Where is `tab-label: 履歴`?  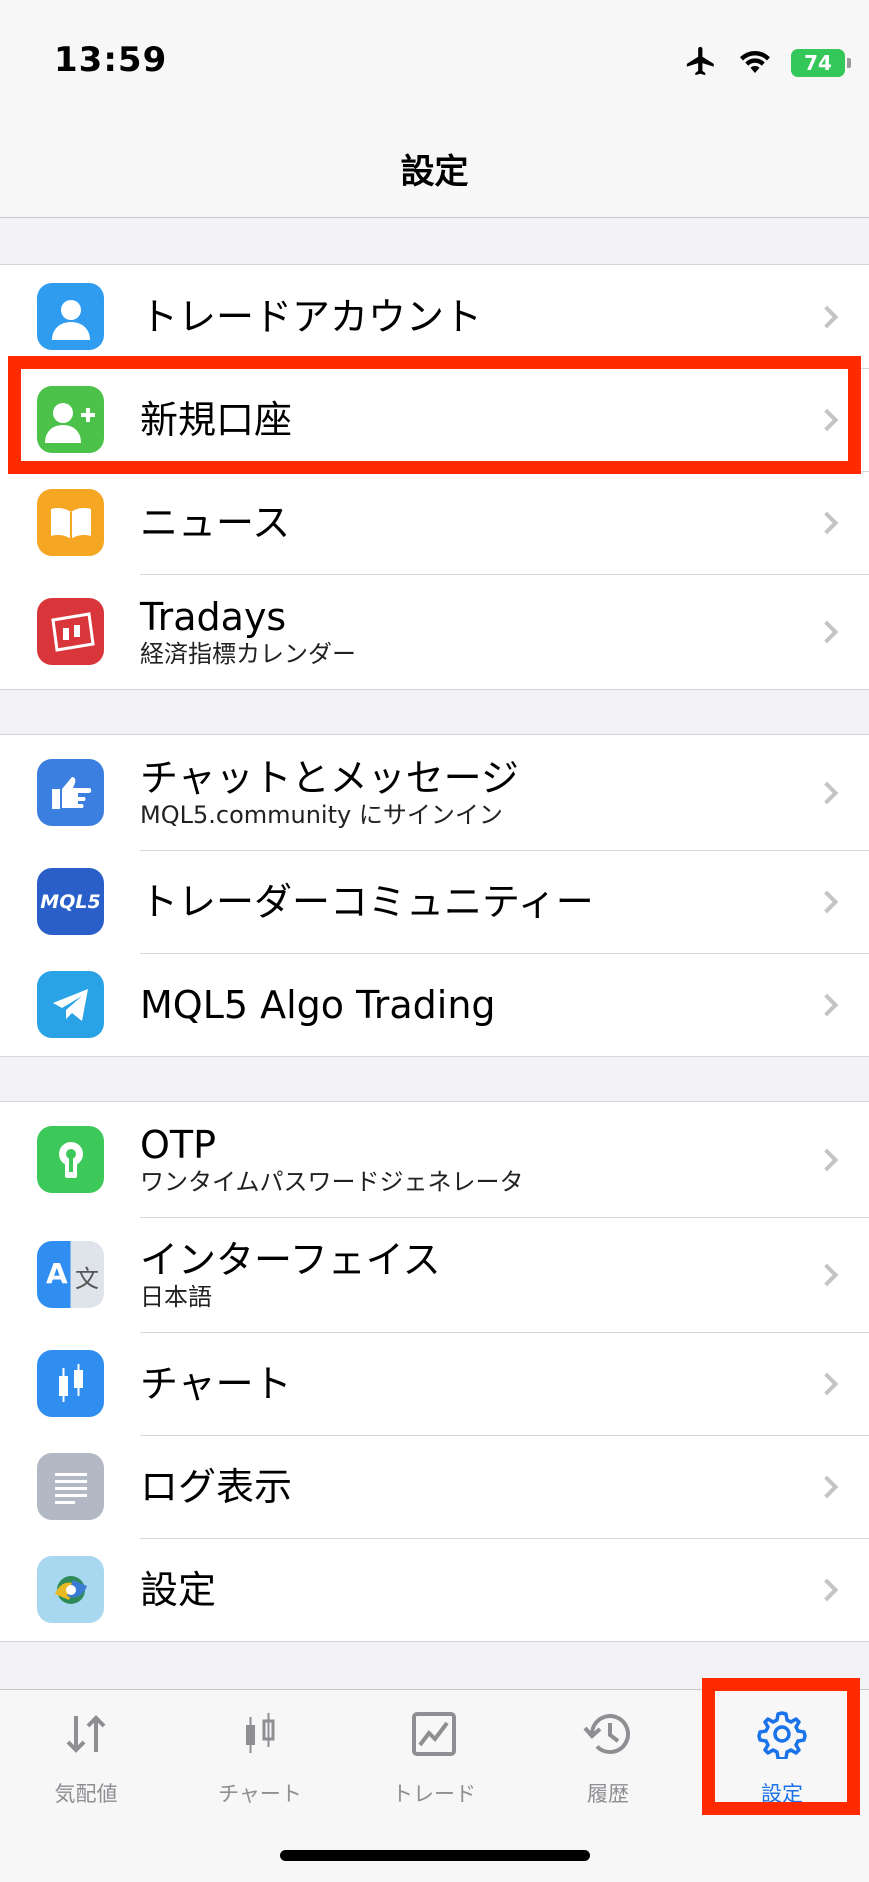
tab-label: 履歴 is located at coordinates (608, 1794).